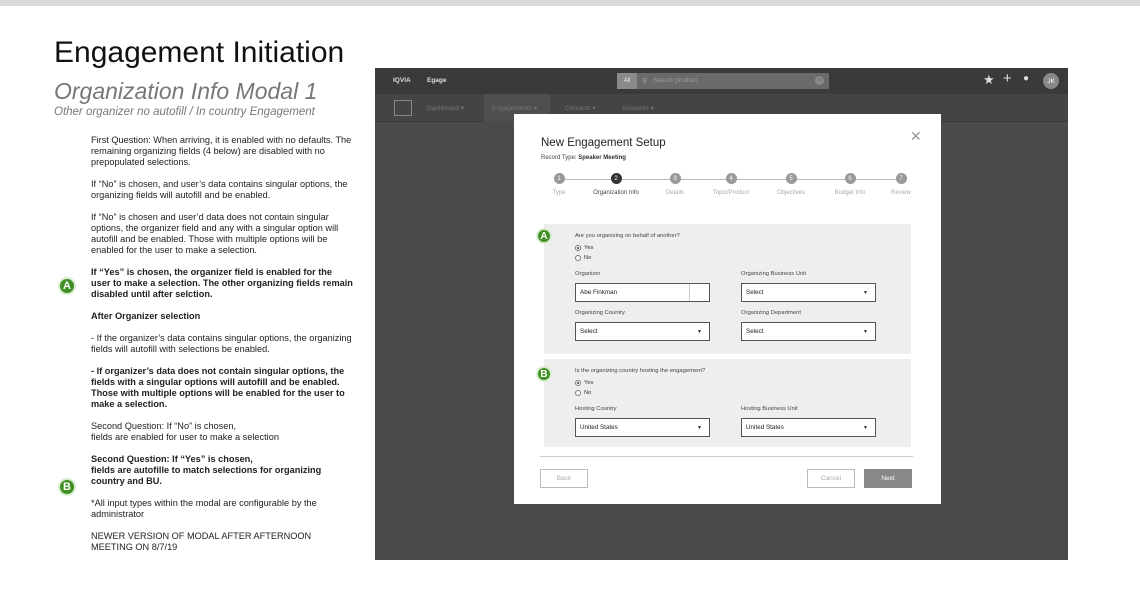 This screenshot has height=604, width=1140. I want to click on hosting-country-select: United States ▼, so click(642, 427).